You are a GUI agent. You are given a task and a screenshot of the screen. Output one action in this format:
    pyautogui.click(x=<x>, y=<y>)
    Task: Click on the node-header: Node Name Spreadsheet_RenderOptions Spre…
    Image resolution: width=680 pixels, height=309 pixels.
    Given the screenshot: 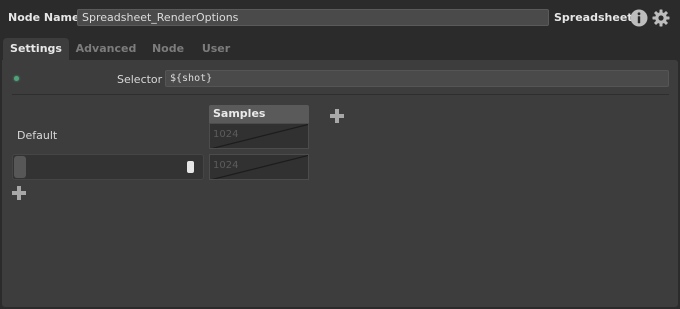 What is the action you would take?
    pyautogui.click(x=340, y=18)
    